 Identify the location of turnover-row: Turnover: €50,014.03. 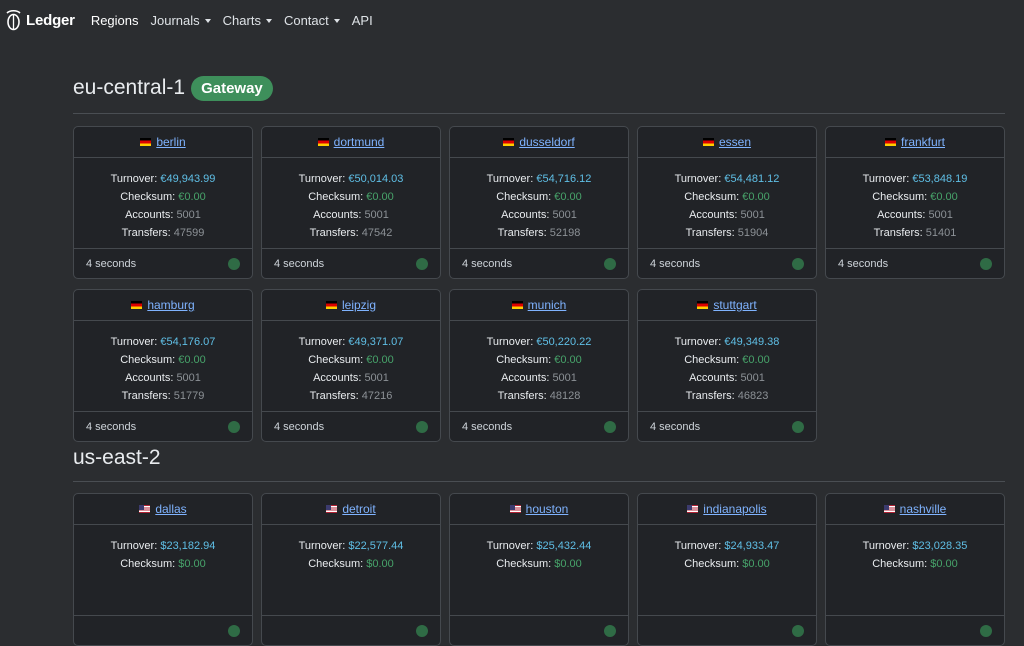
(351, 179).